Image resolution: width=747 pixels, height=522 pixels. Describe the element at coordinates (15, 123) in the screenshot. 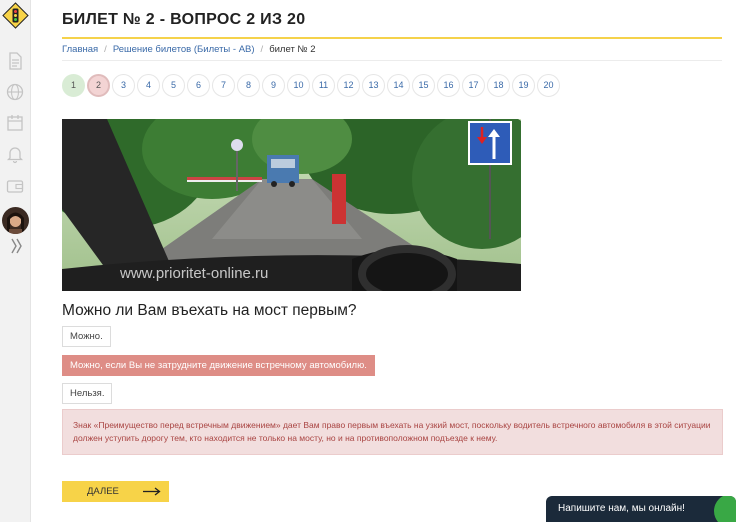

I see `calendar-icon` at that location.